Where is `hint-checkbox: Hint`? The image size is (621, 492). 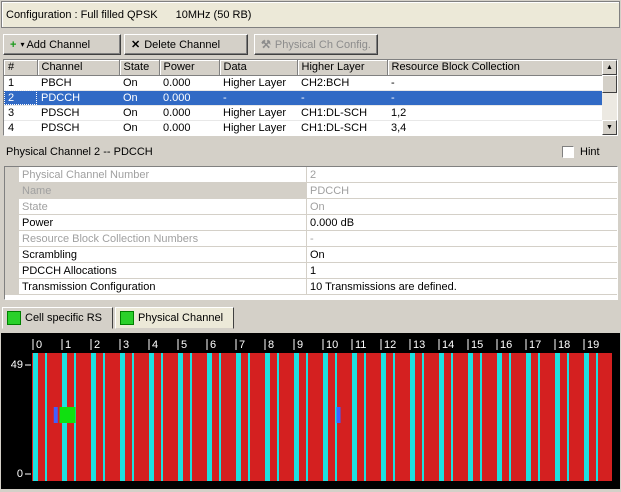
hint-checkbox: Hint is located at coordinates (581, 152).